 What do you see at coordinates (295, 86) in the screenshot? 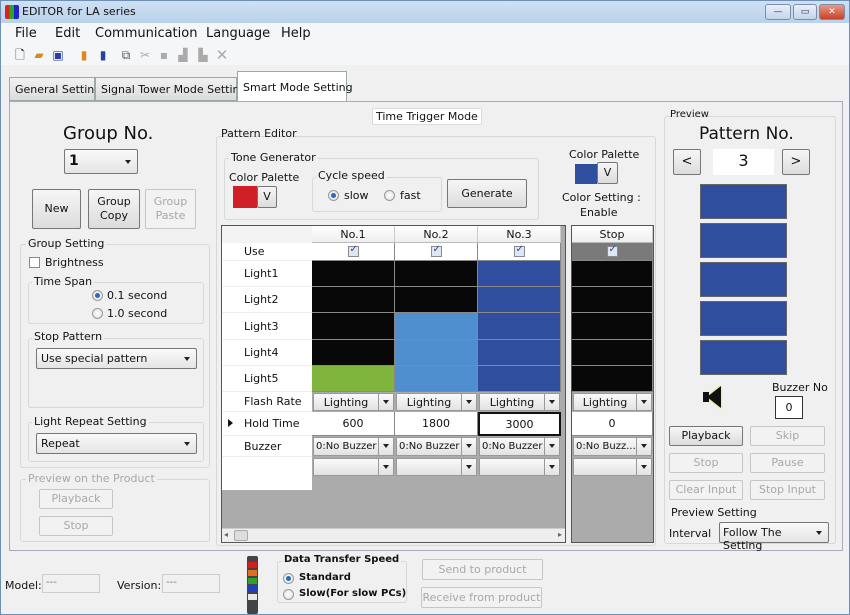
I see `tab-smart-mode-setting: Smart Mode Setting` at bounding box center [295, 86].